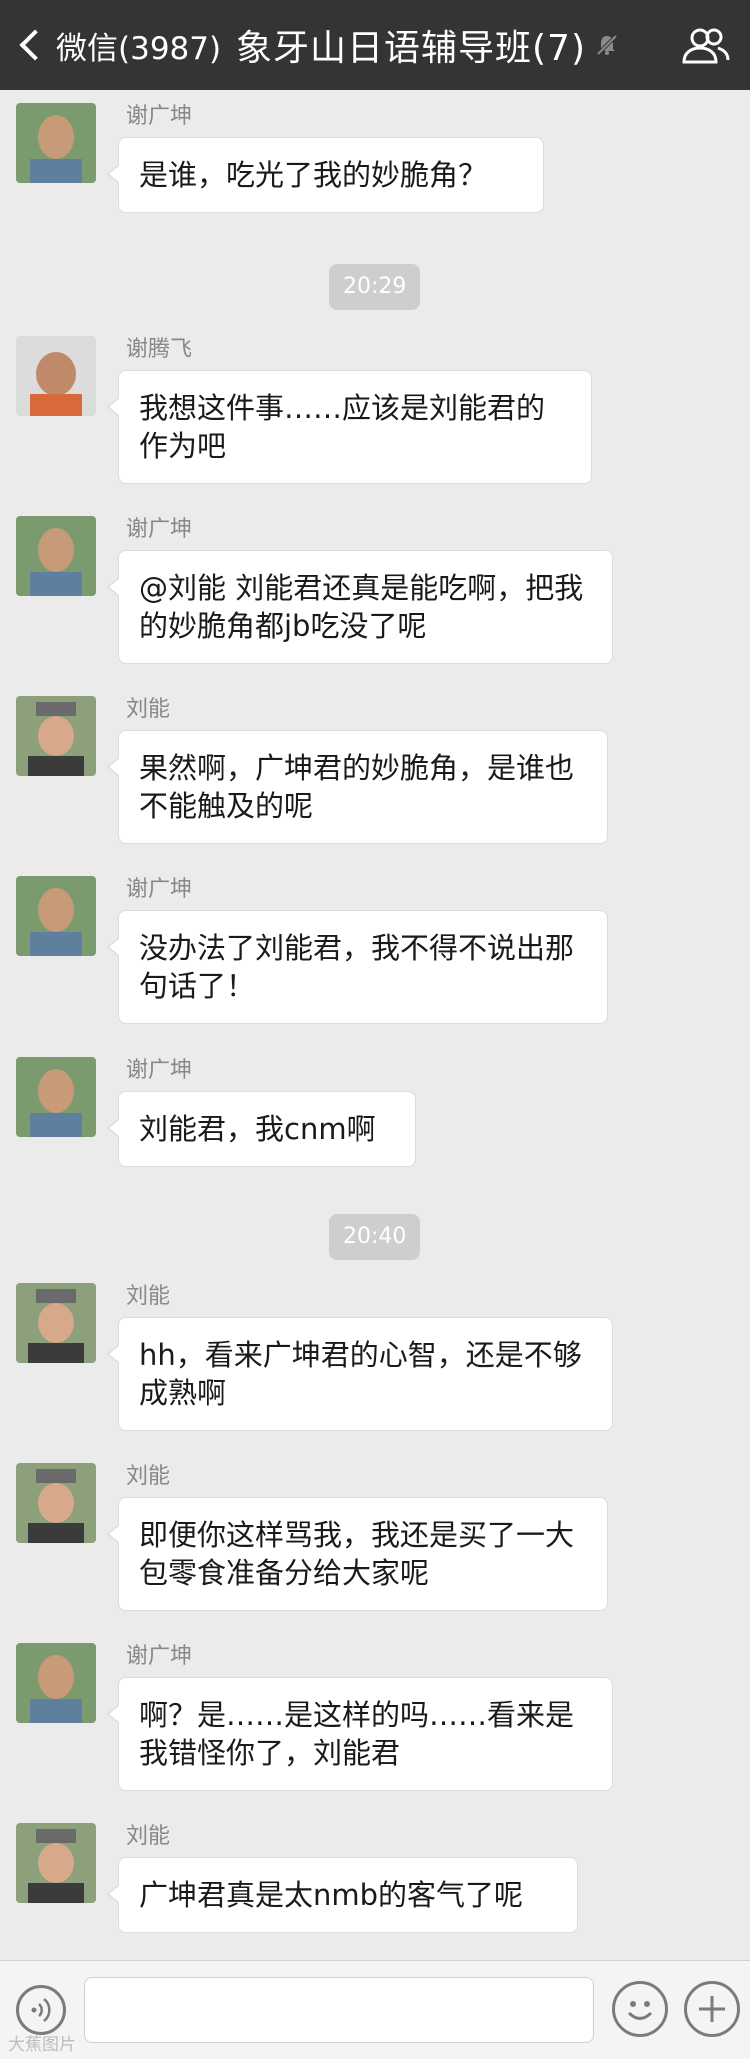  Describe the element at coordinates (375, 287) in the screenshot. I see `timestamp: 20:29` at that location.